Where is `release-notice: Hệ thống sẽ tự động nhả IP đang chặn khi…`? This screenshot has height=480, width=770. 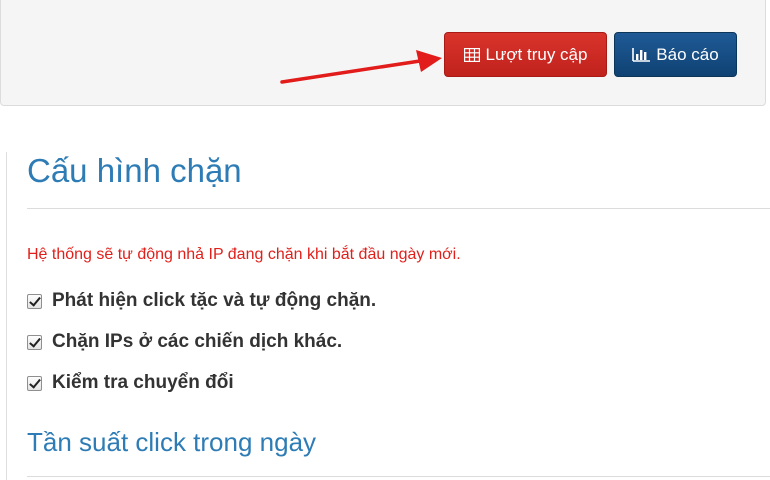 release-notice: Hệ thống sẽ tự động nhả IP đang chặn khi… is located at coordinates (244, 254).